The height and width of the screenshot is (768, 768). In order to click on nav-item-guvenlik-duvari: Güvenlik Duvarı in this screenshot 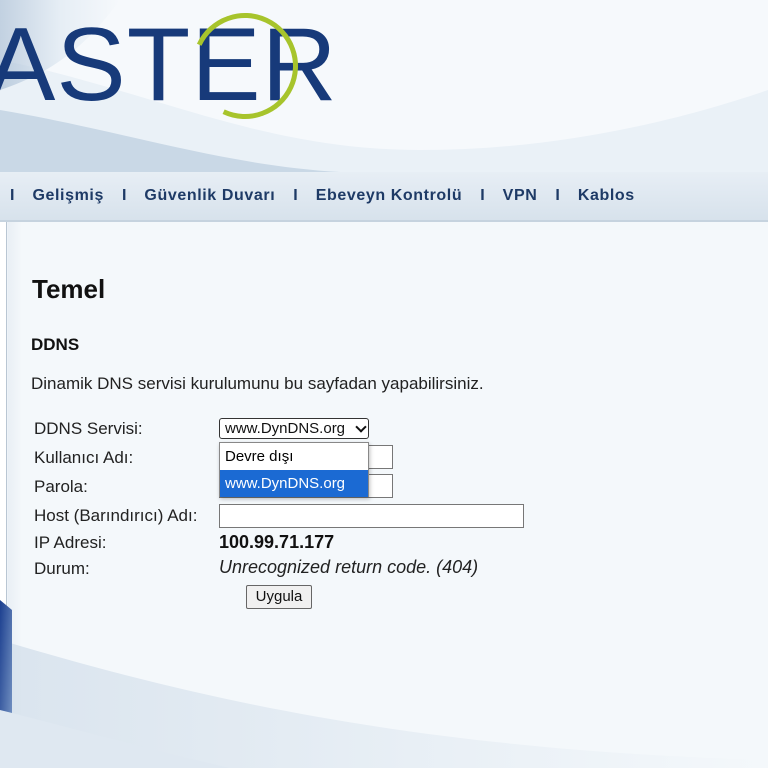, I will do `click(209, 196)`.